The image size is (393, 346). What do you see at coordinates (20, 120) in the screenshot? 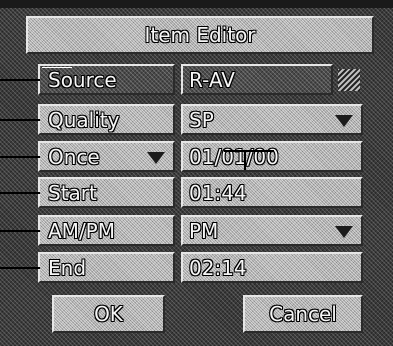
I see `callout-line-quality` at bounding box center [20, 120].